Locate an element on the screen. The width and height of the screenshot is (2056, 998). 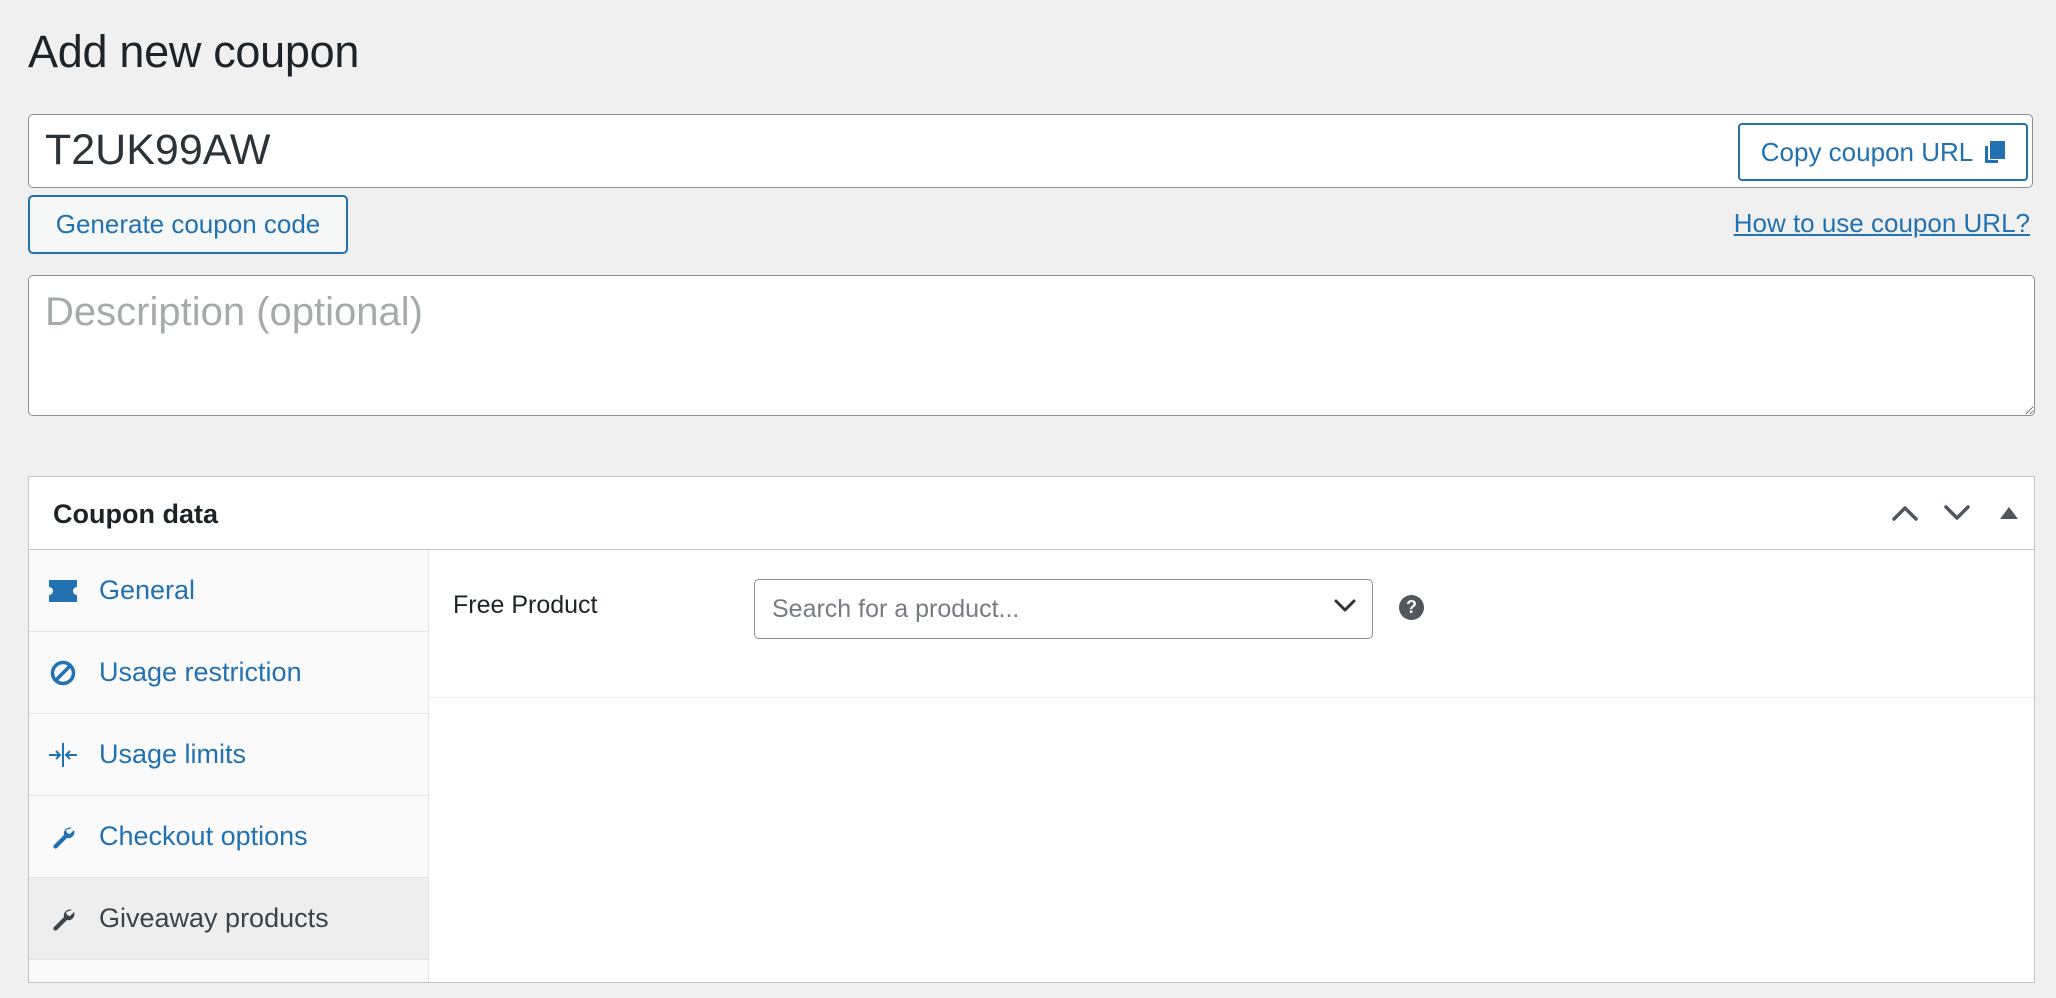
tab-usage-limits-label: Usage limits is located at coordinates (173, 754).